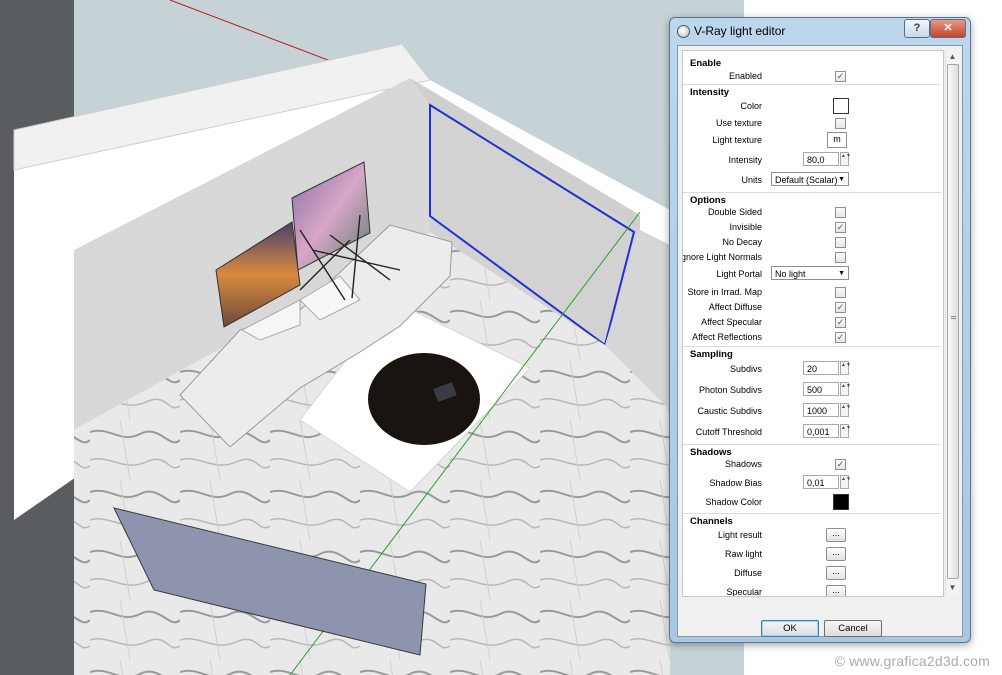 This screenshot has height=675, width=1002. Describe the element at coordinates (806, 180) in the screenshot. I see `units-value: Default (Scalar)` at that location.